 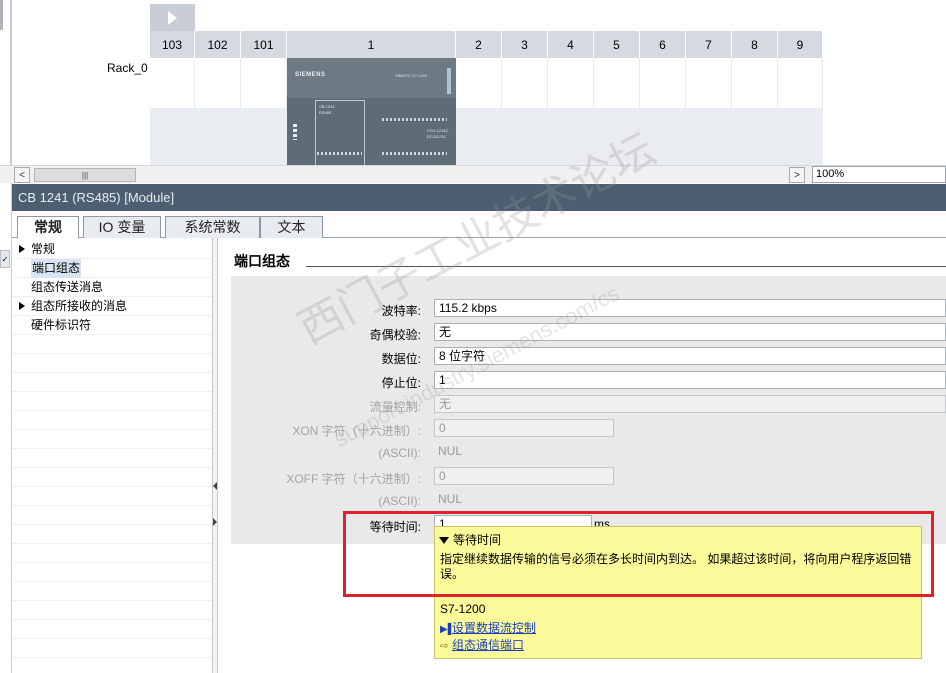 I want to click on data-bits-select: 8 位字符, so click(x=690, y=356).